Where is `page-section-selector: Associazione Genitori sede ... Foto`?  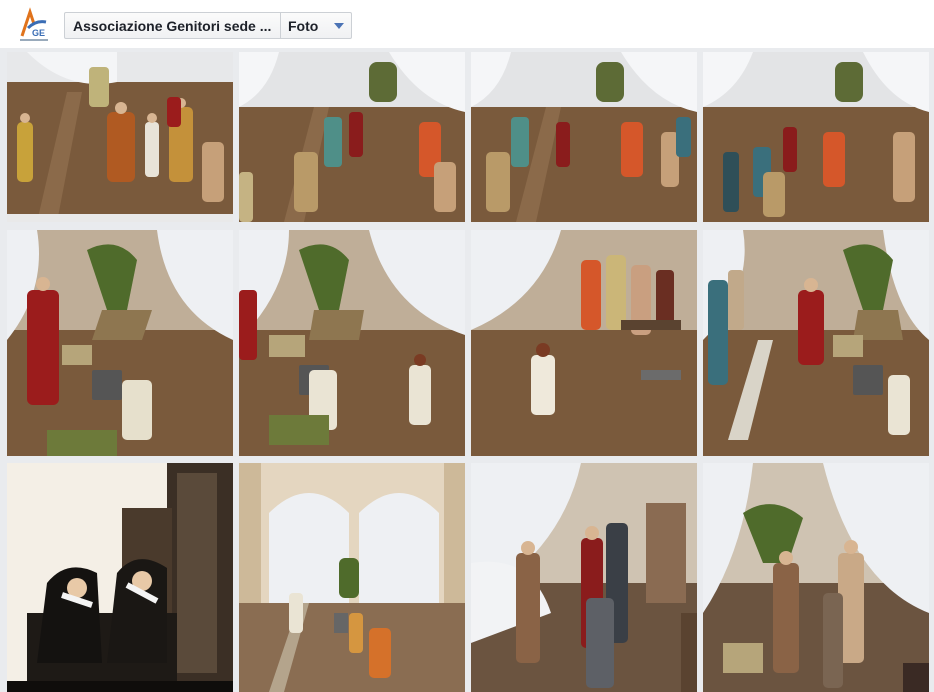 page-section-selector: Associazione Genitori sede ... Foto is located at coordinates (208, 25).